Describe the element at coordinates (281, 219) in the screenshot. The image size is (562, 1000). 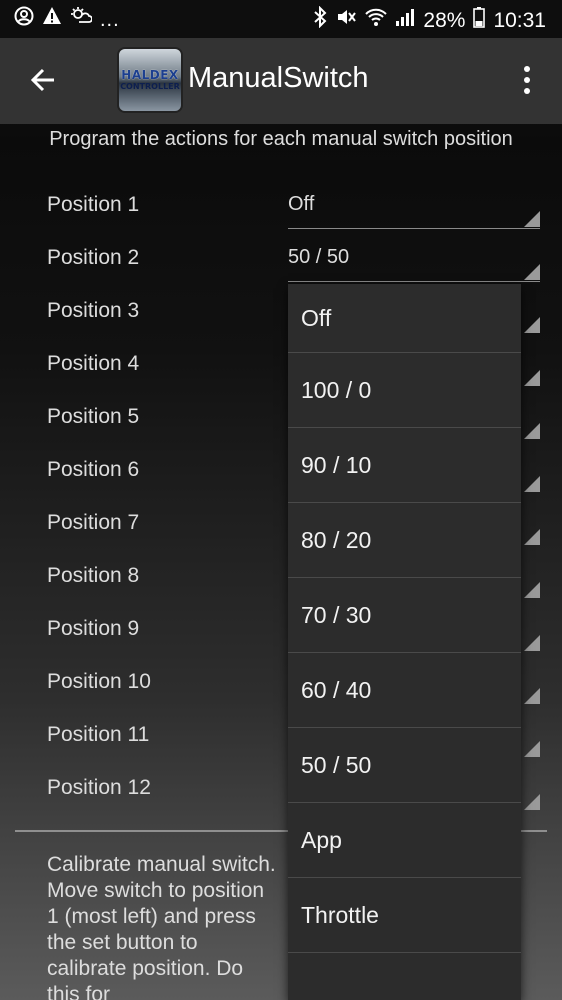
I see `position-row: Position 1 Off` at that location.